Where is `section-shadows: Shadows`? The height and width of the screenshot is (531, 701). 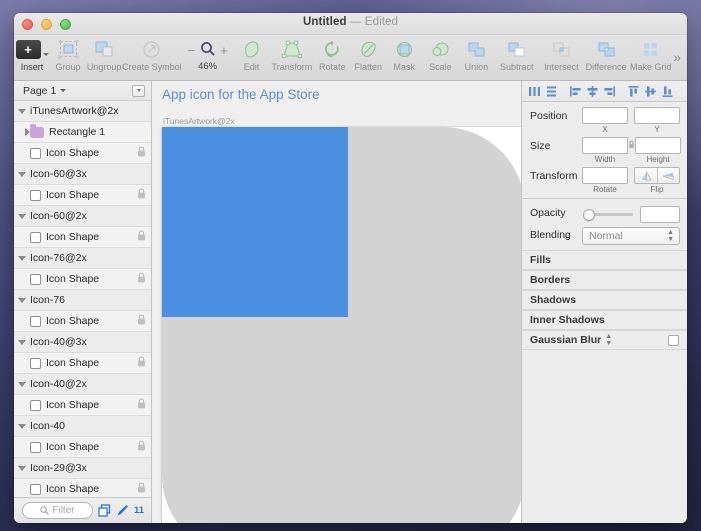 section-shadows: Shadows is located at coordinates (604, 300).